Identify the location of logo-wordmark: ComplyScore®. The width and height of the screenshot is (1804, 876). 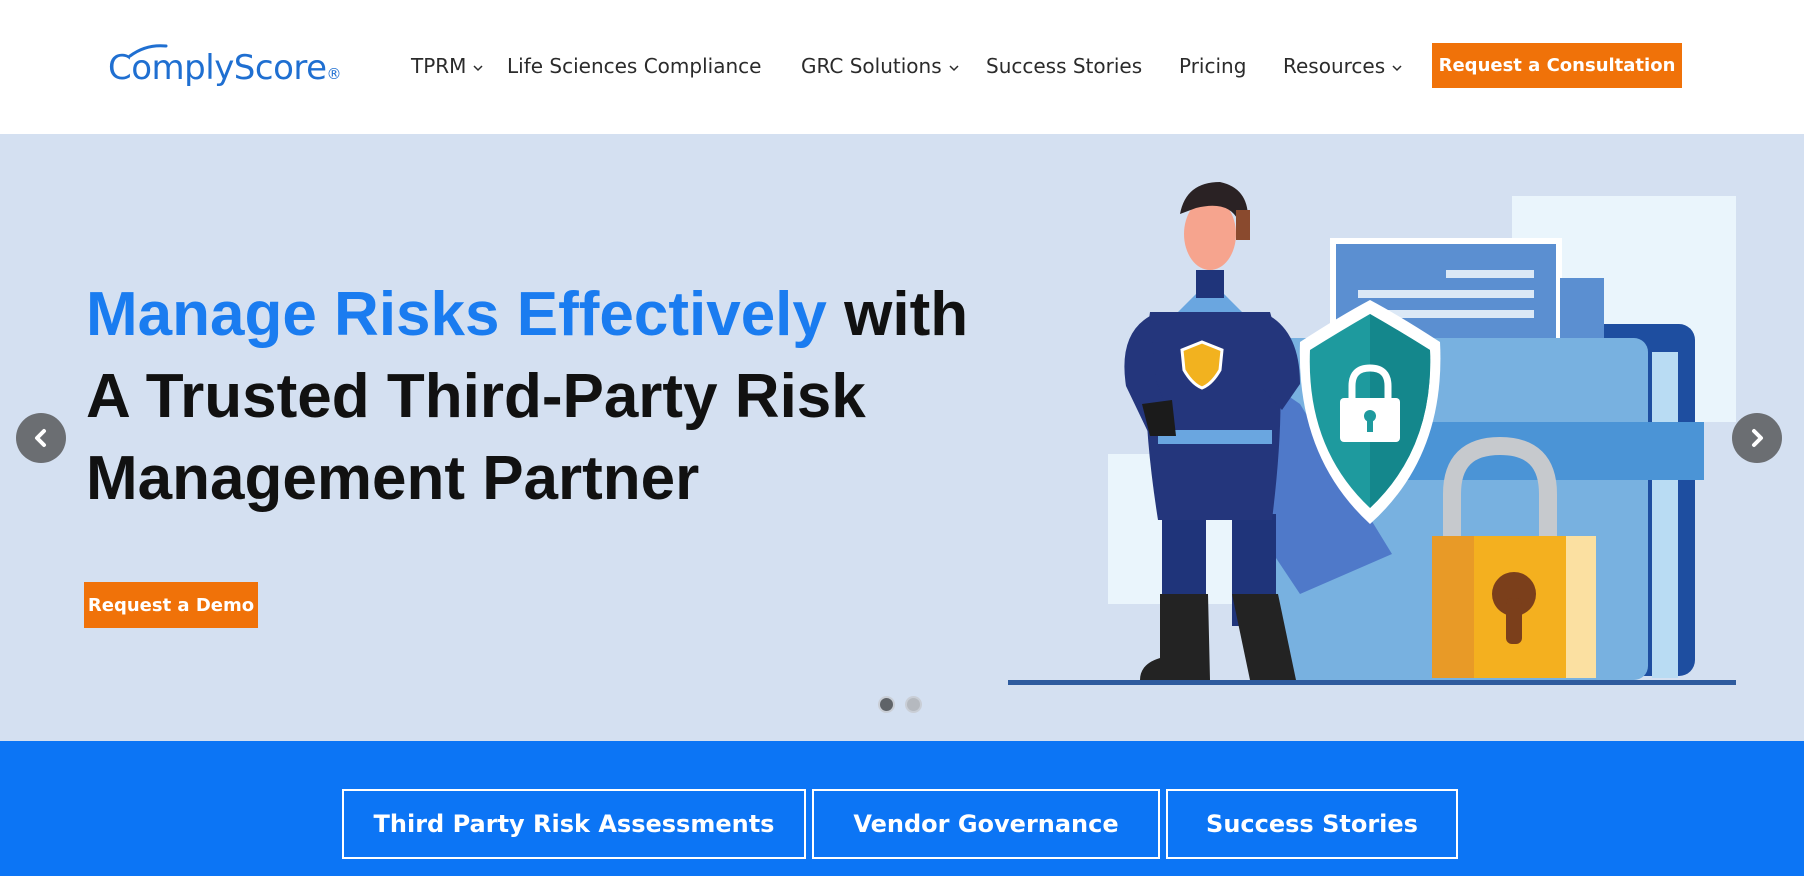
(225, 68).